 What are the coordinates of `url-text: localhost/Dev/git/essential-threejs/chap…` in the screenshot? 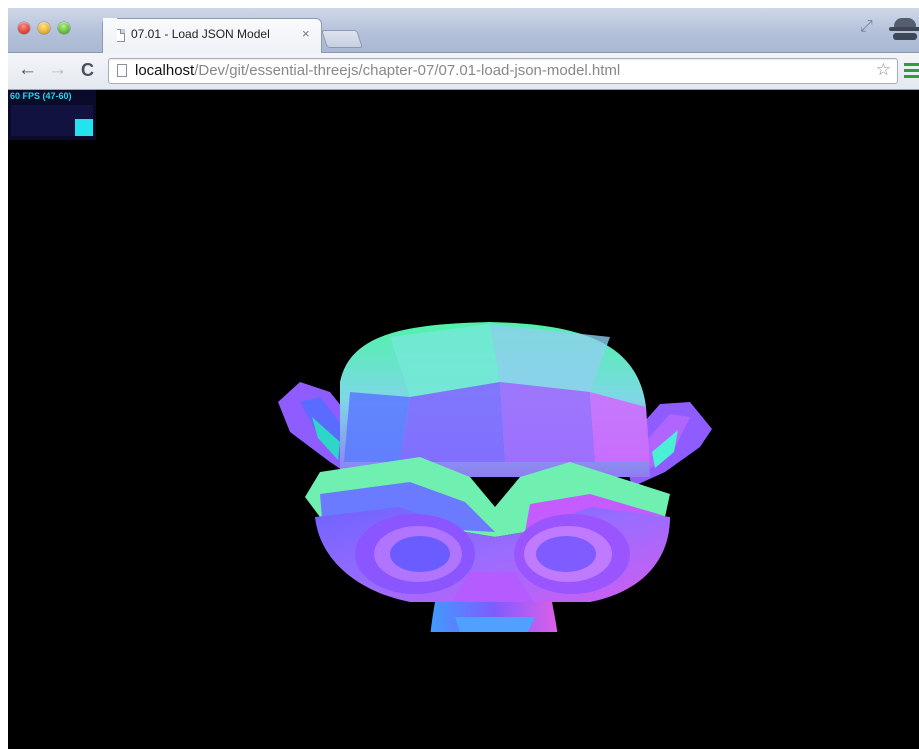 It's located at (377, 70).